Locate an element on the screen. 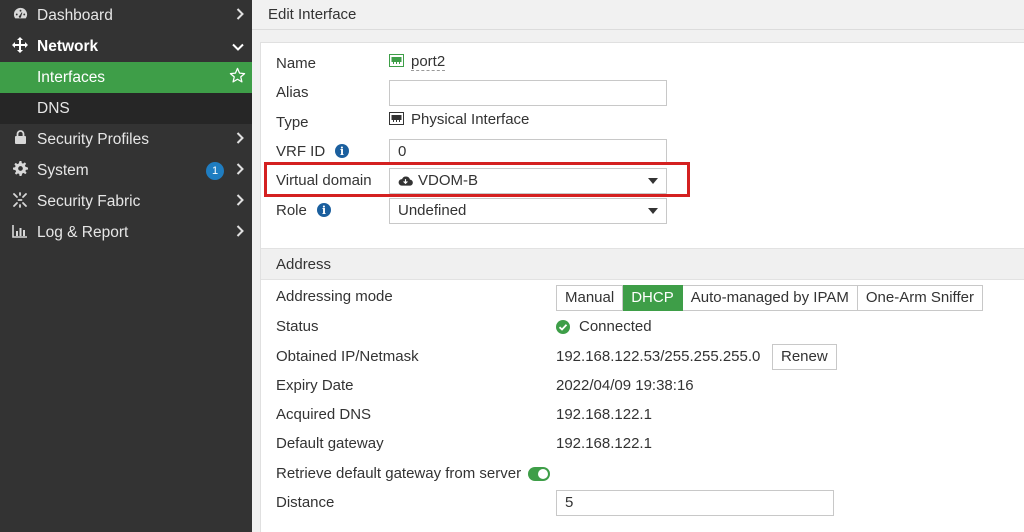  sidebar-item-security-profiles: Security Profiles is located at coordinates (126, 139).